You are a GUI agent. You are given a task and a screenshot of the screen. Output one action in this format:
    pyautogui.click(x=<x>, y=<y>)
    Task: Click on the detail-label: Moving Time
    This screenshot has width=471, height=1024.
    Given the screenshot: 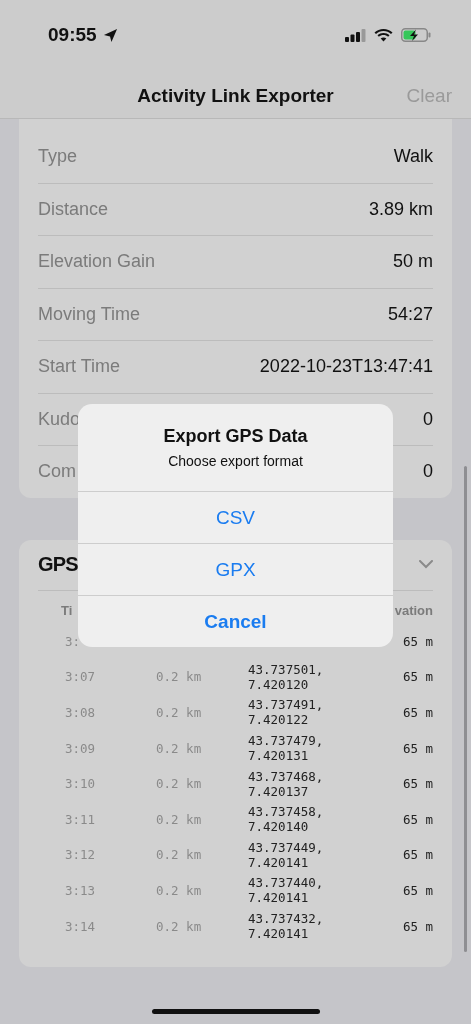 What is the action you would take?
    pyautogui.click(x=89, y=314)
    